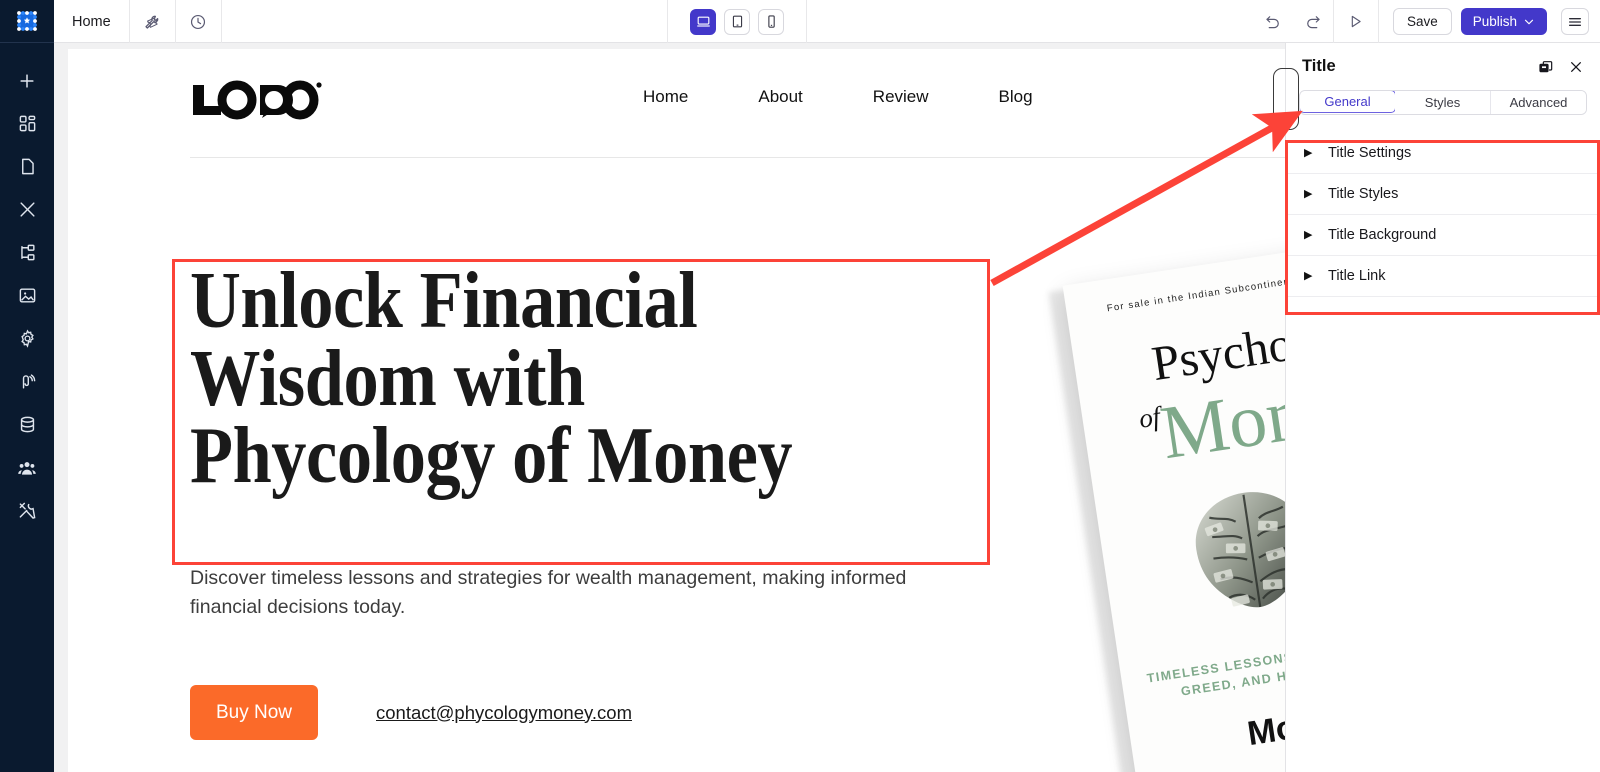  I want to click on panel-header-actions, so click(1561, 67).